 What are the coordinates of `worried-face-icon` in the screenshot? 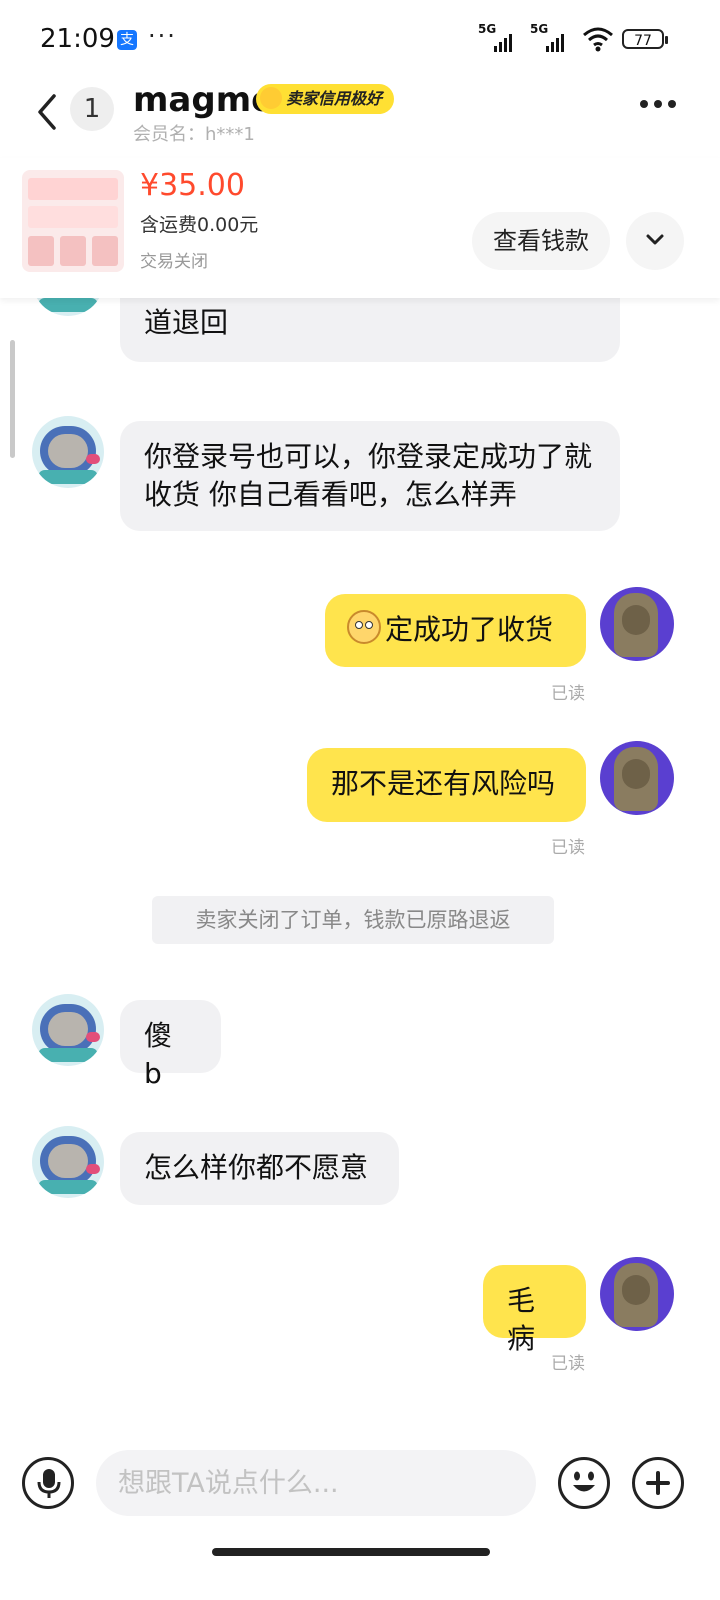 It's located at (364, 627).